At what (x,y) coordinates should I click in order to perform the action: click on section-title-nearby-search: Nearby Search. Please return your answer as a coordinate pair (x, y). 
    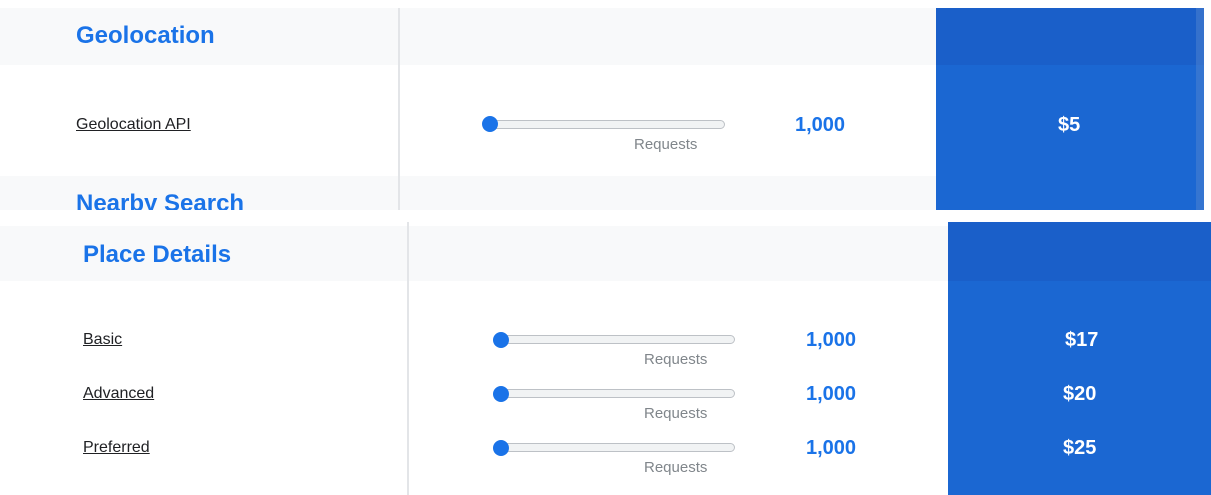
    Looking at the image, I should click on (160, 200).